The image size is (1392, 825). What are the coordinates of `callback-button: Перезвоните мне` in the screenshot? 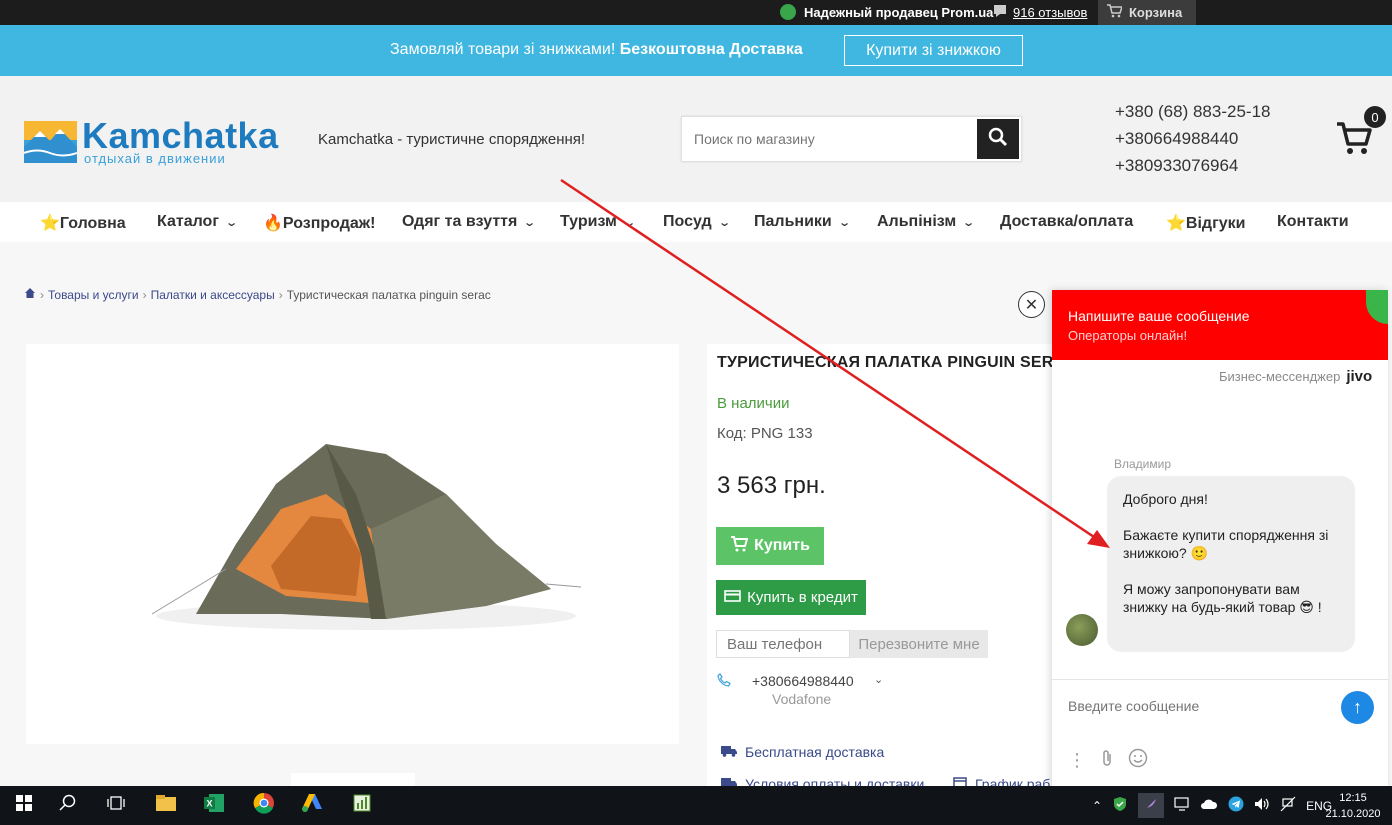 It's located at (919, 644).